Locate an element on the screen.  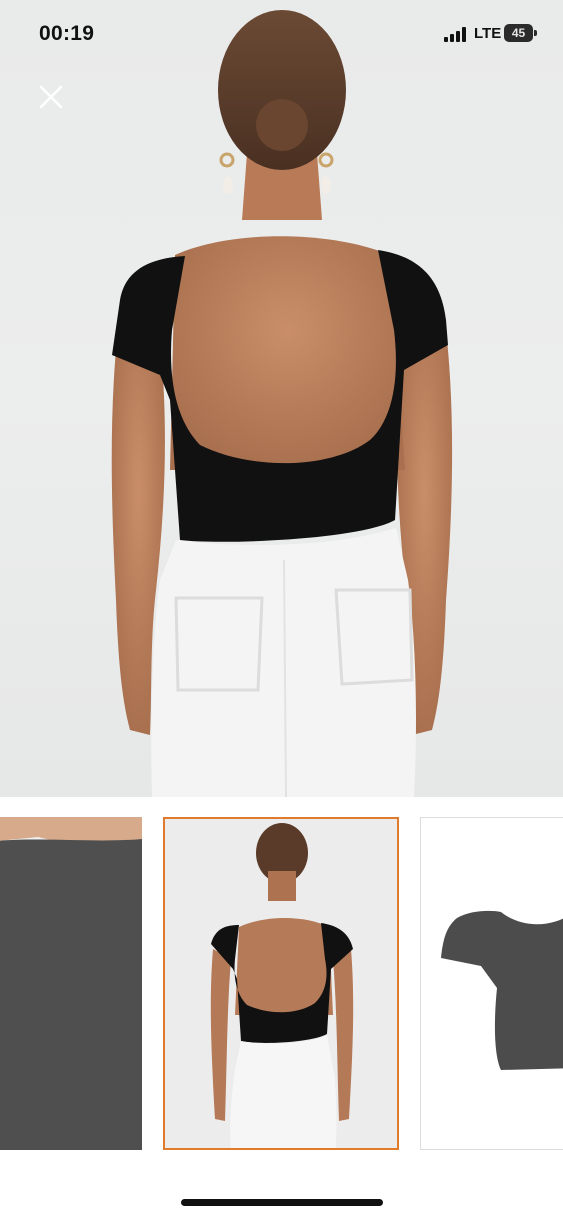
thumbnail-model-back is located at coordinates (281, 983).